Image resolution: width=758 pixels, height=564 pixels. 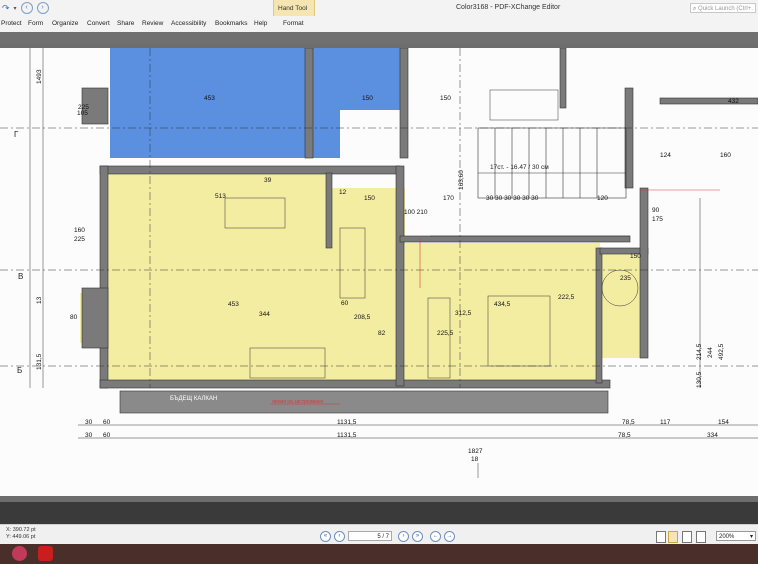 I want to click on dim-154: 154, so click(x=723, y=422).